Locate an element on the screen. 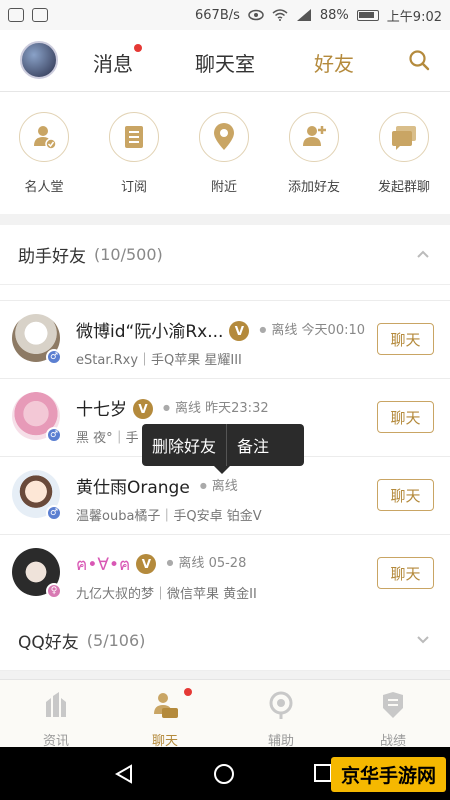 The image size is (450, 800). tab-assist: 辅助 is located at coordinates (281, 717).